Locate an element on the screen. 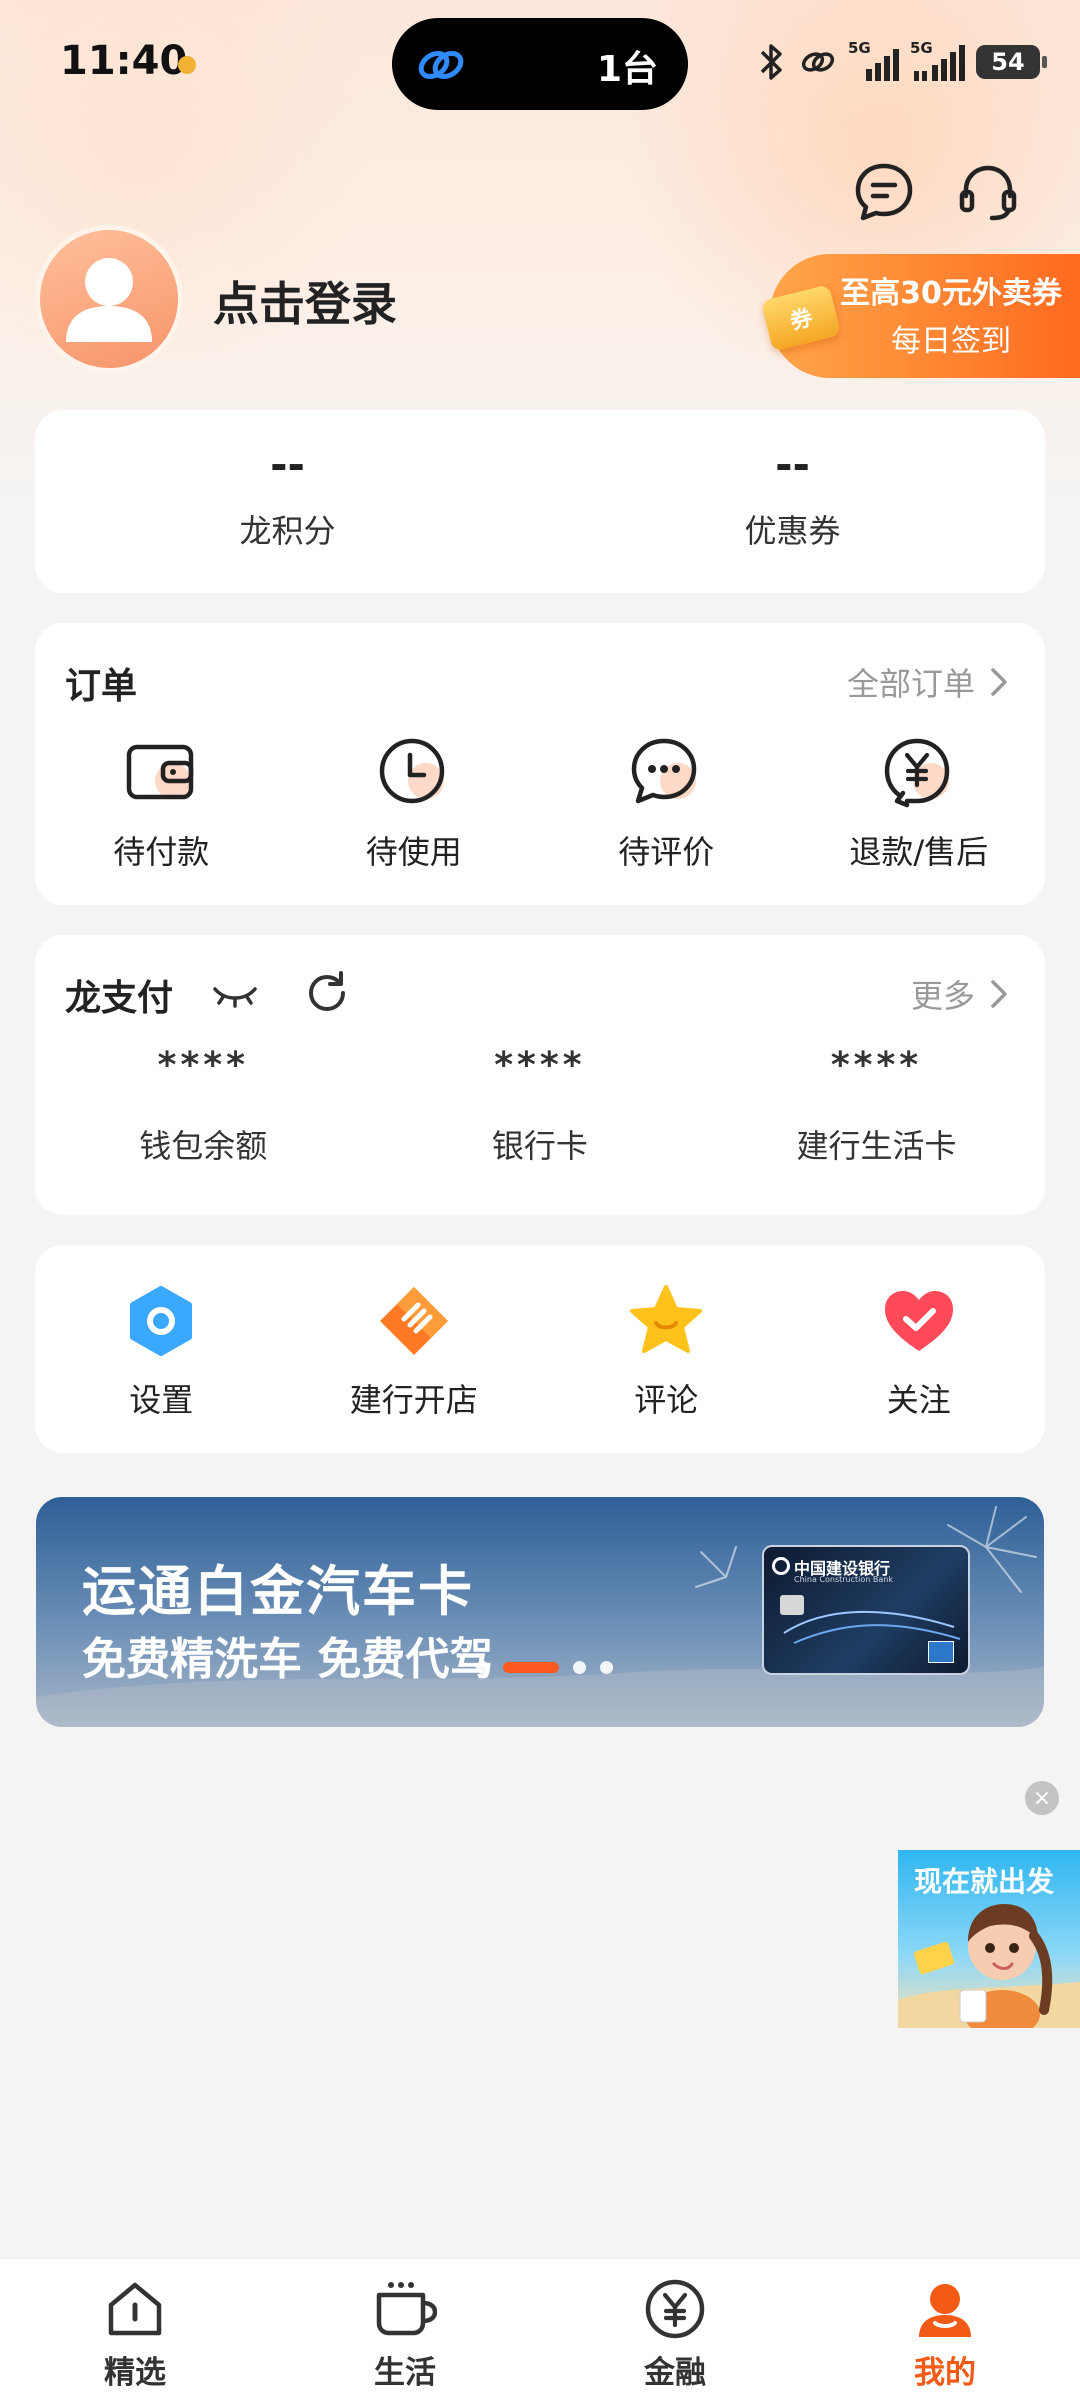 The height and width of the screenshot is (2403, 1080). tool-item-label: 评论 is located at coordinates (666, 1400).